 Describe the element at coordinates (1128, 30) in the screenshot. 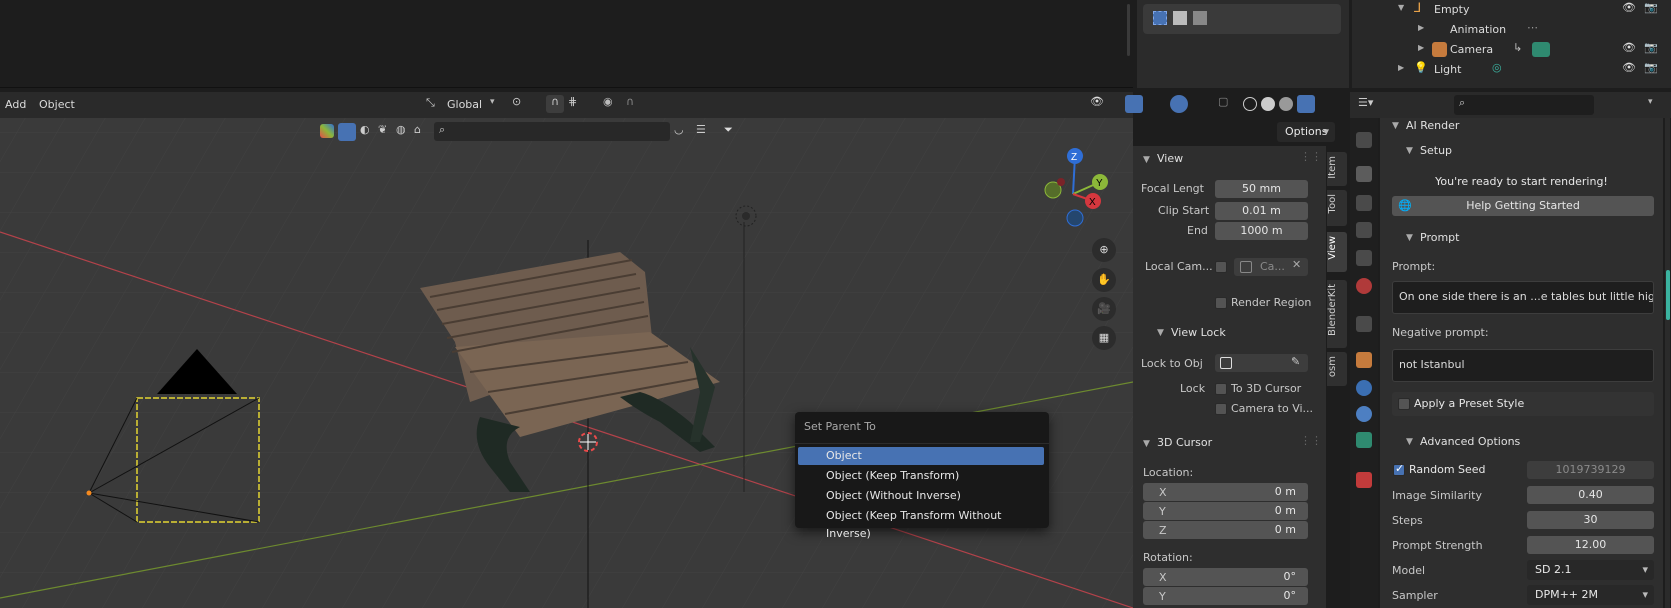

I see `top-editor-scrollbar` at that location.